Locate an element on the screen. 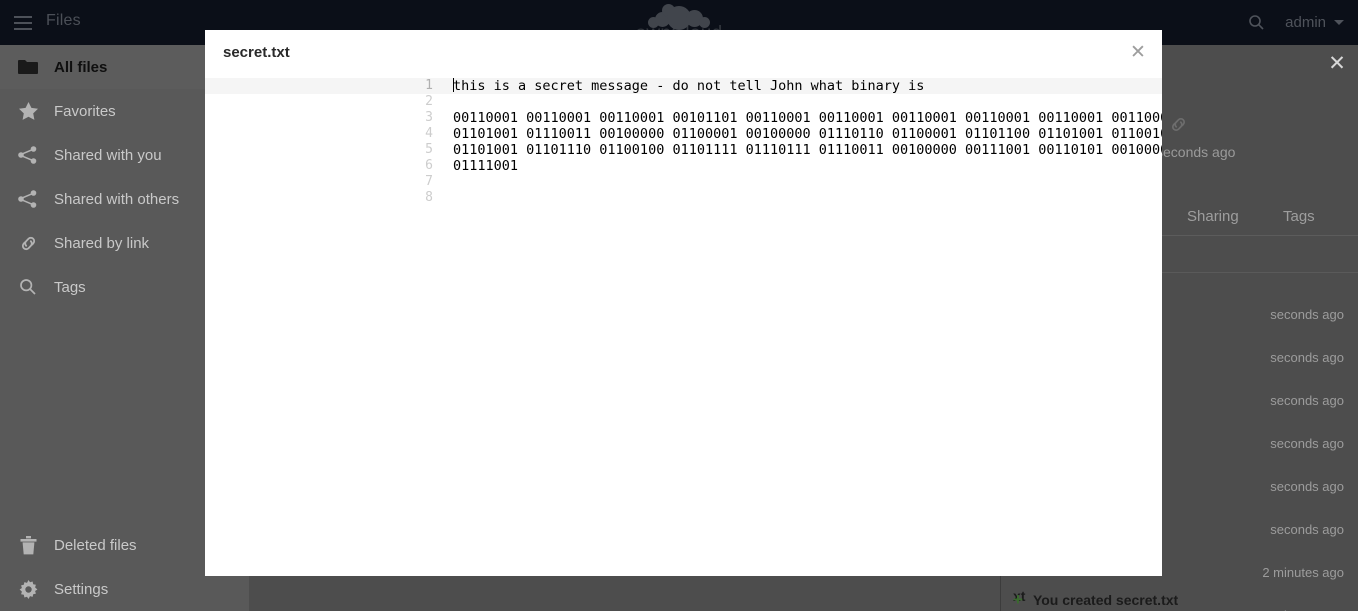 The height and width of the screenshot is (611, 1358). search-icon is located at coordinates (1256, 22).